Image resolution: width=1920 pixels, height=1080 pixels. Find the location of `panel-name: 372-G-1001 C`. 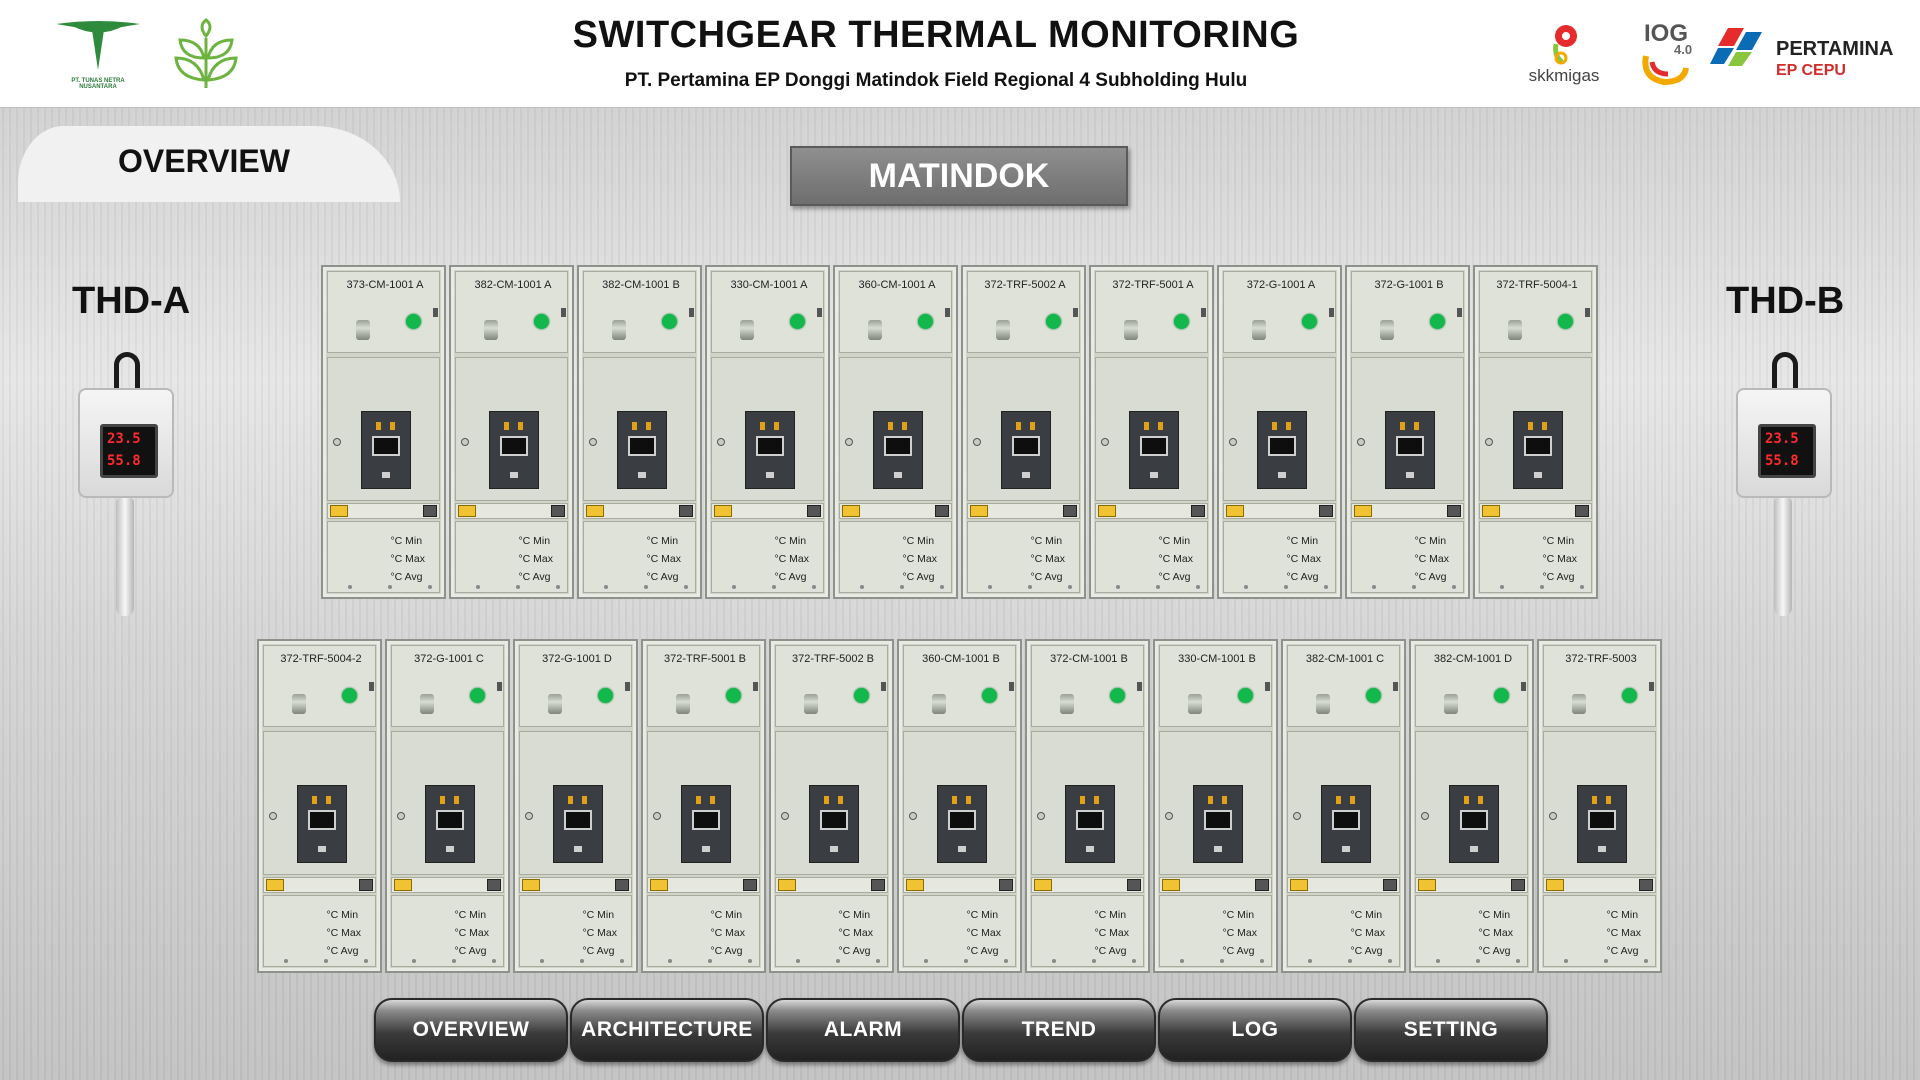

panel-name: 372-G-1001 C is located at coordinates (449, 659).